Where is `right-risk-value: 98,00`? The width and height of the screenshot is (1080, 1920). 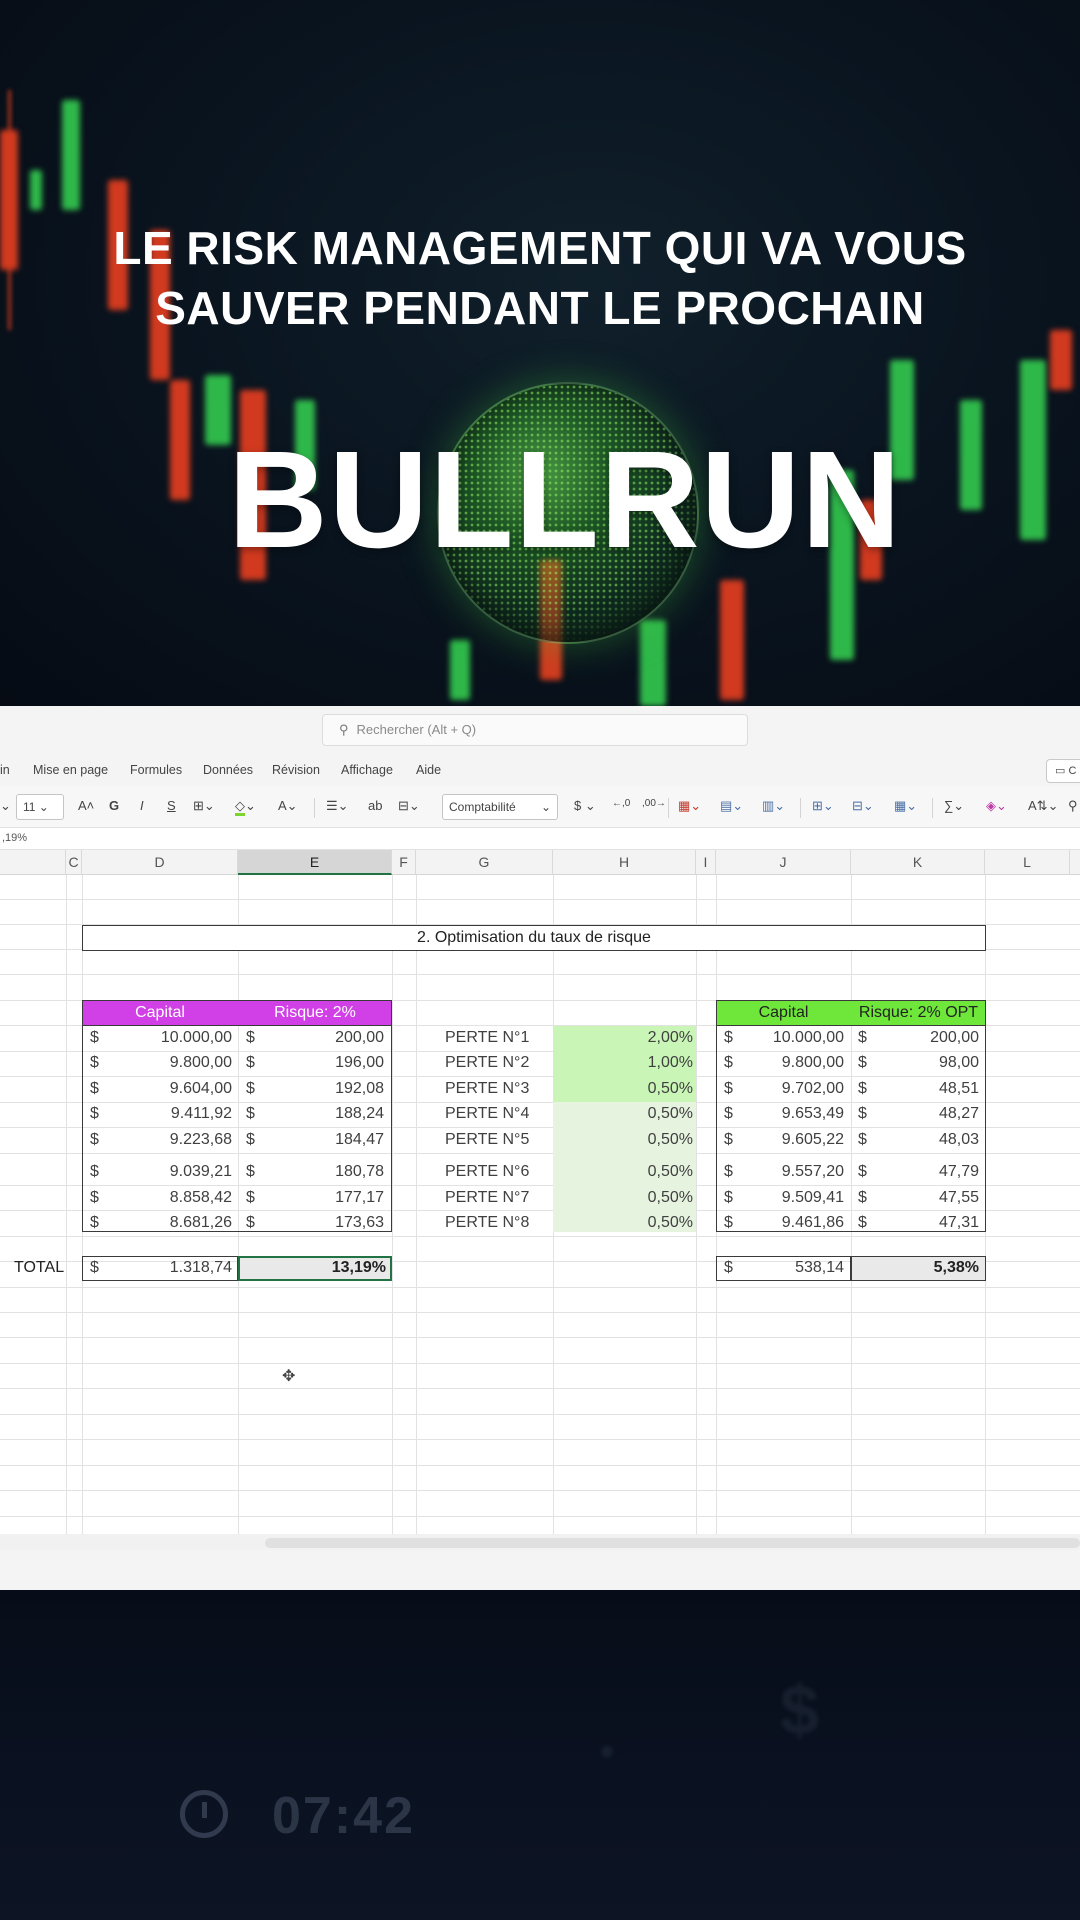 right-risk-value: 98,00 is located at coordinates (919, 1063).